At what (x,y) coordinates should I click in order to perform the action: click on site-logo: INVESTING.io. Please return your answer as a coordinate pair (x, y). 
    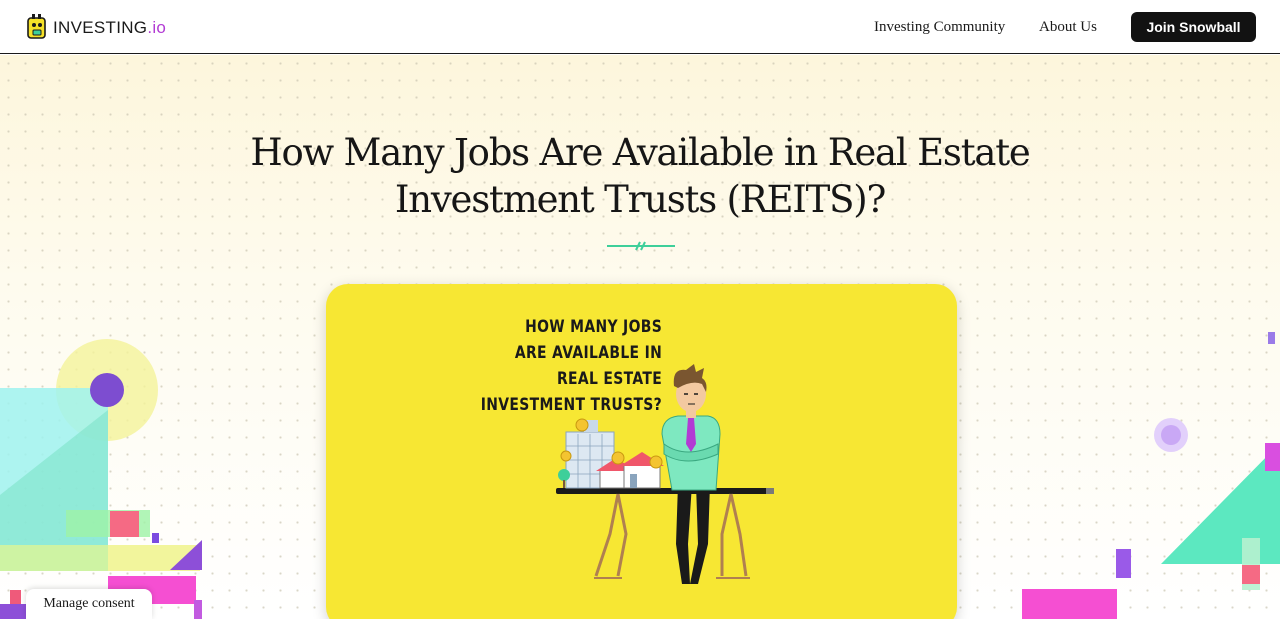
    Looking at the image, I should click on (96, 27).